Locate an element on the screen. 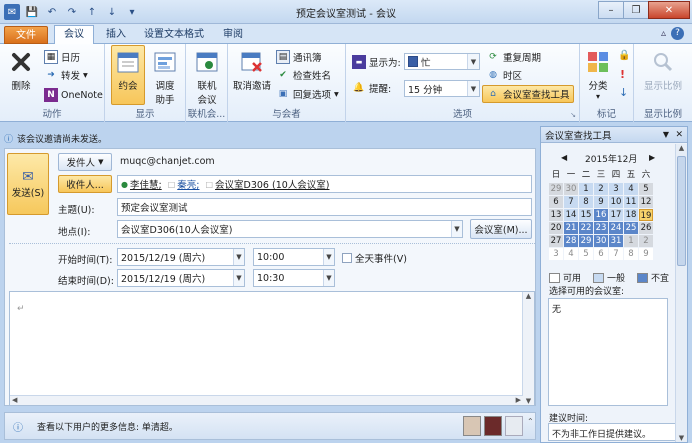 The width and height of the screenshot is (692, 443). recipient: 会议室D306 (10人会议室) is located at coordinates (272, 184).